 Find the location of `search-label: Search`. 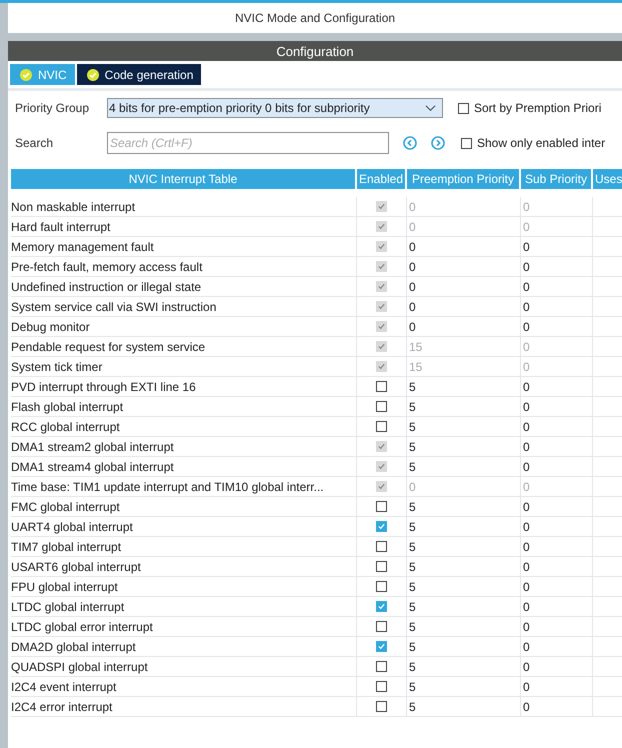

search-label: Search is located at coordinates (34, 143).